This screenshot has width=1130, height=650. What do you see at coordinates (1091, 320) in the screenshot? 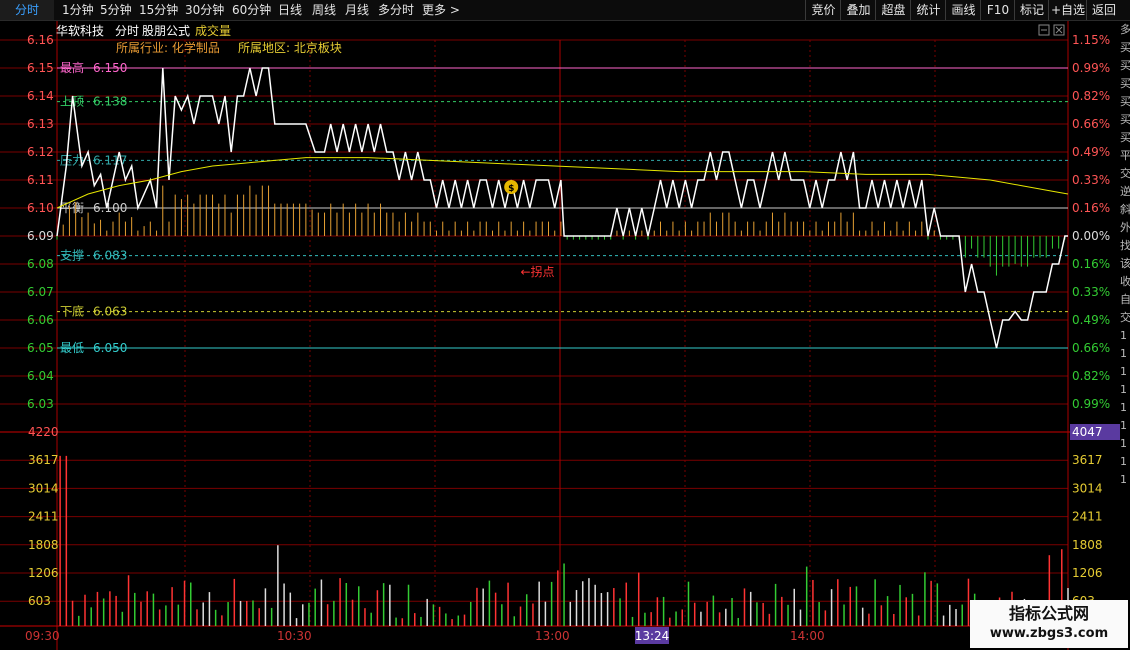
I see `percent-tick-label: 0.49%` at bounding box center [1091, 320].